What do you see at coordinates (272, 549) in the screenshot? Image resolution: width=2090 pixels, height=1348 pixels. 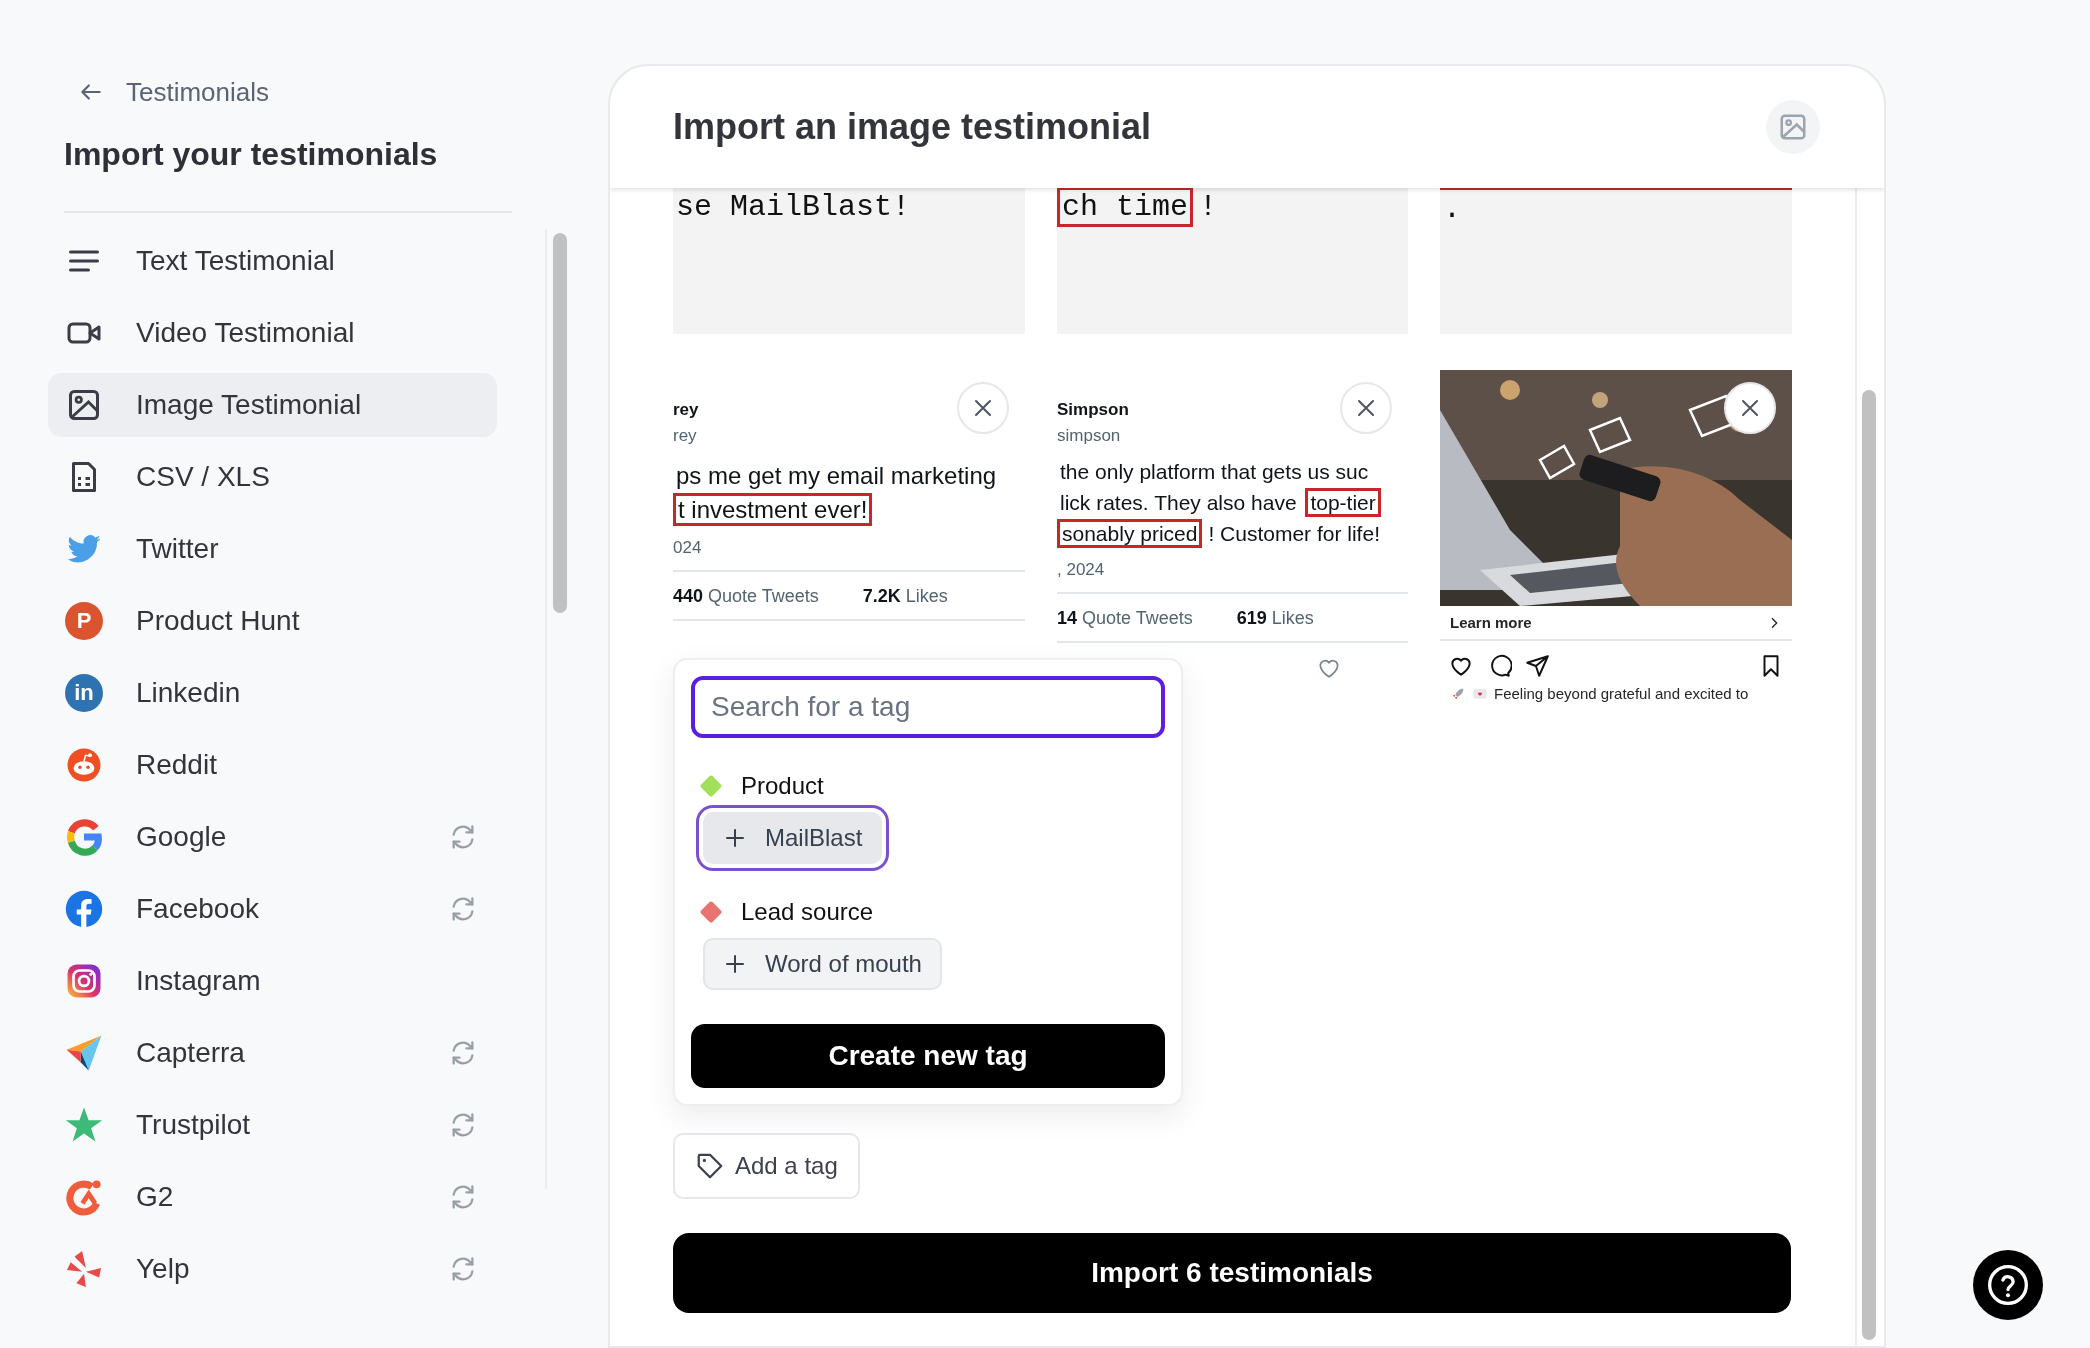 I see `sidebar-item: Twitter` at bounding box center [272, 549].